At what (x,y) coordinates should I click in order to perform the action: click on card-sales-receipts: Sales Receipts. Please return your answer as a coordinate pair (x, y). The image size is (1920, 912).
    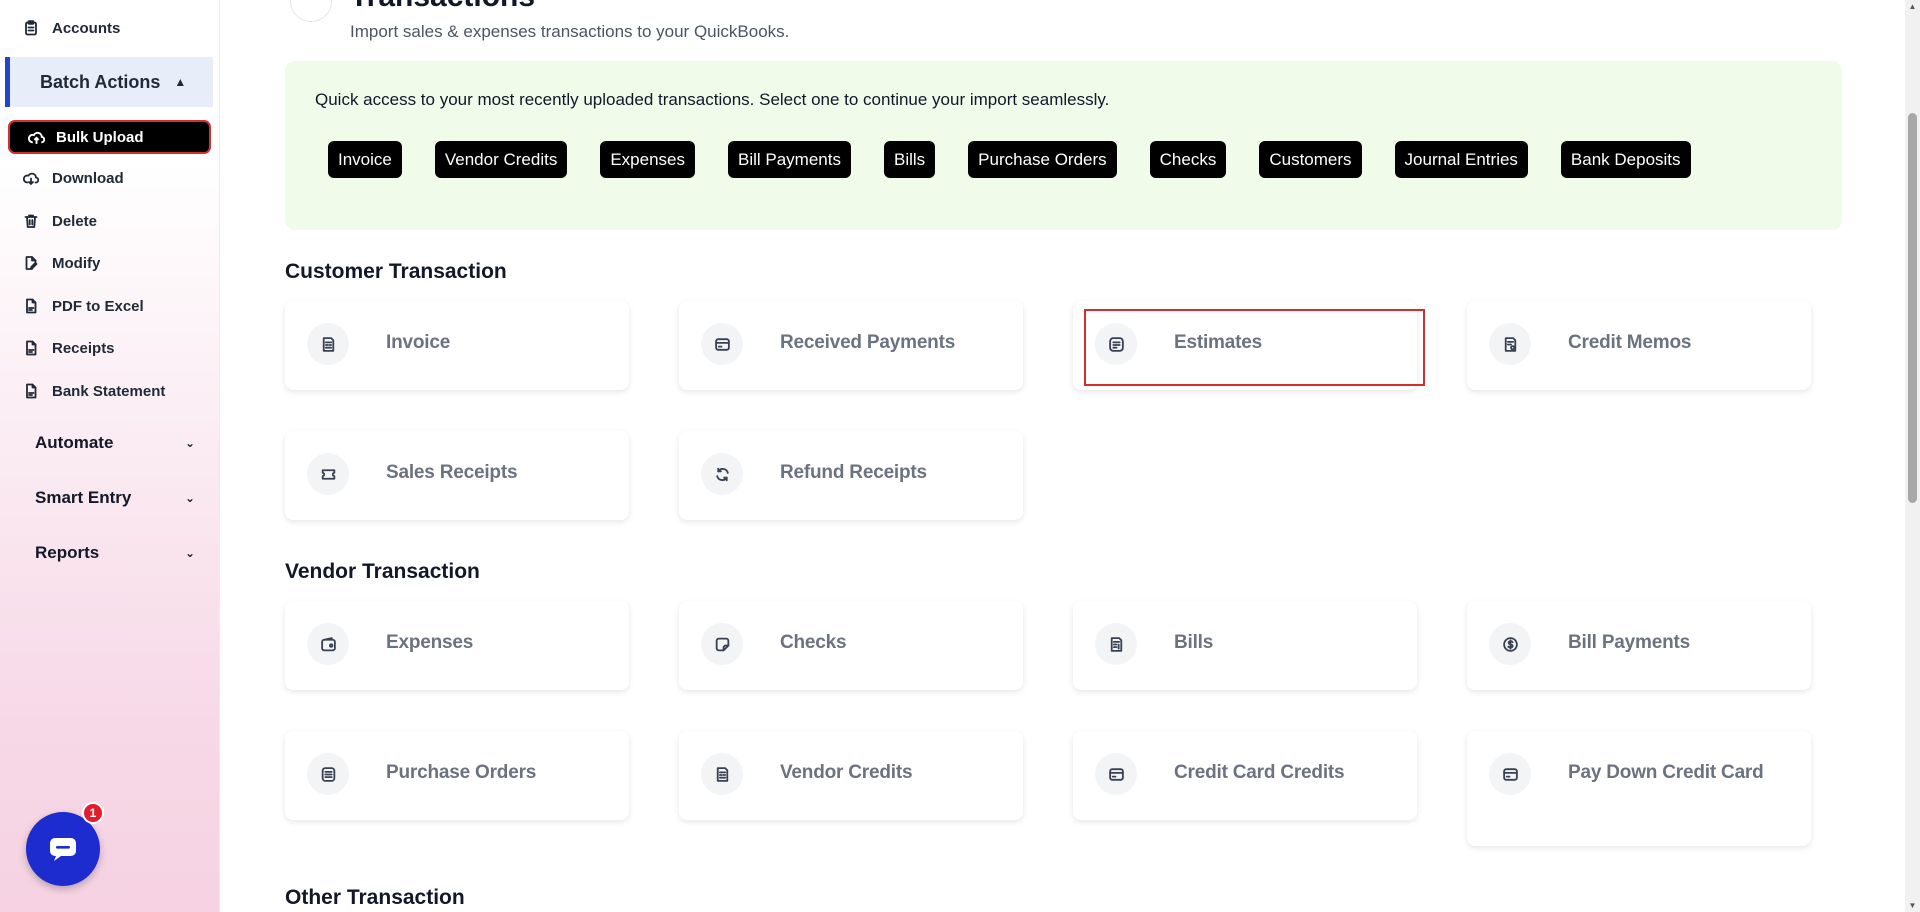
    Looking at the image, I should click on (457, 475).